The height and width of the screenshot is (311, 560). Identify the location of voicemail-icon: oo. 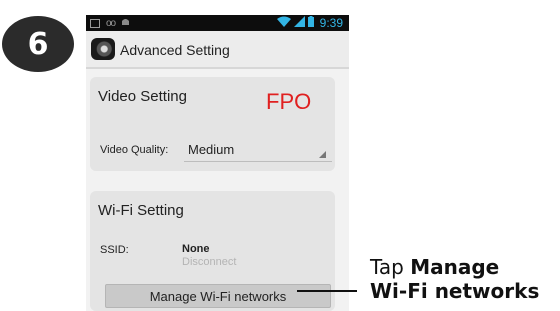
(111, 23).